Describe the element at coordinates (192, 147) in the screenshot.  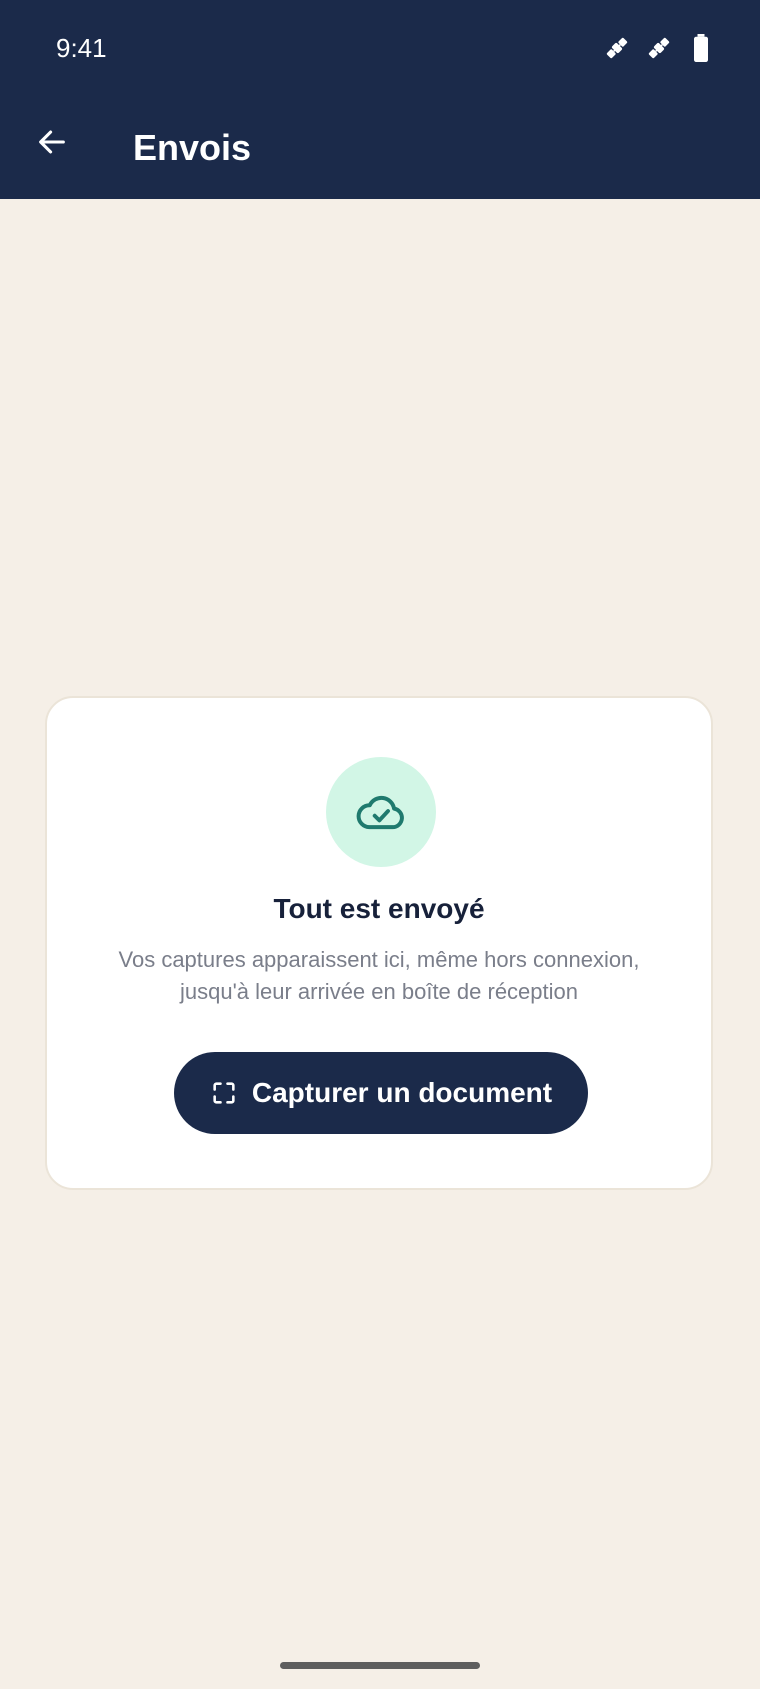
I see `page-title: Envois` at that location.